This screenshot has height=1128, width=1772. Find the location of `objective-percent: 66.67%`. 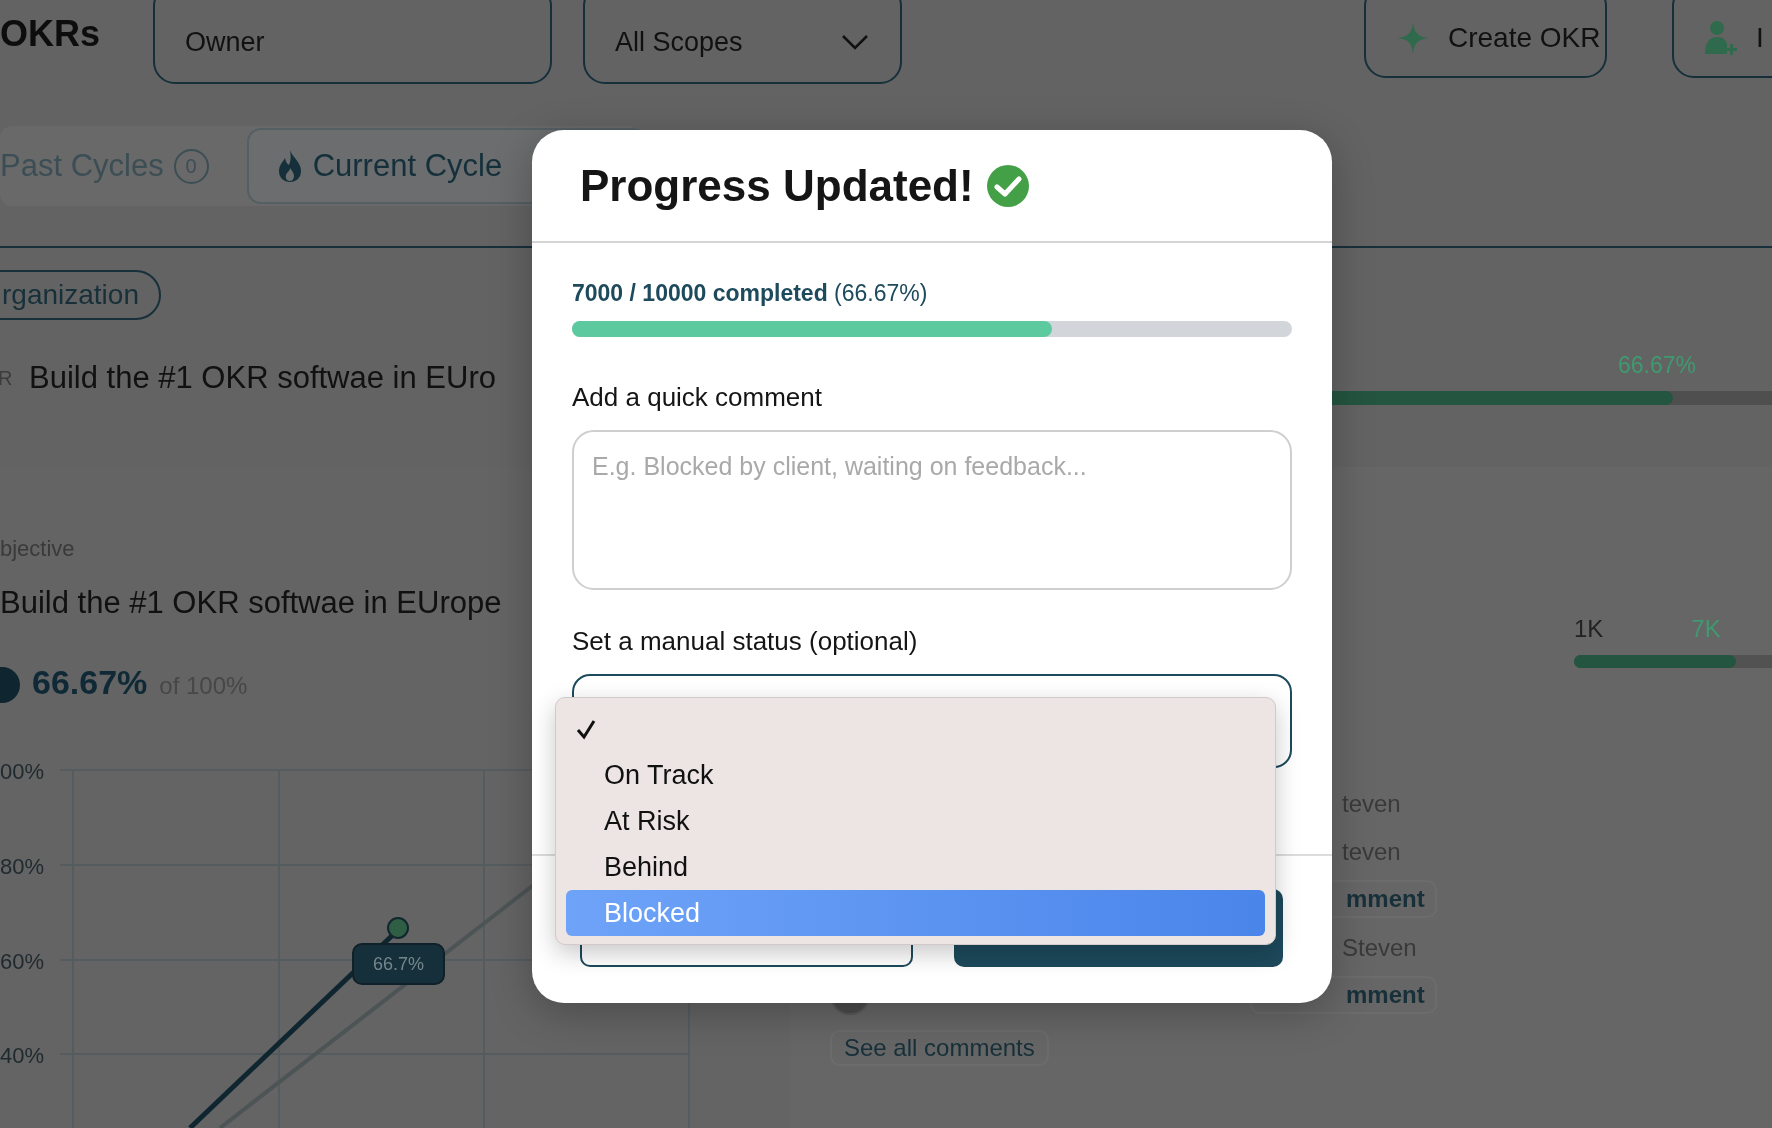

objective-percent: 66.67% is located at coordinates (90, 682).